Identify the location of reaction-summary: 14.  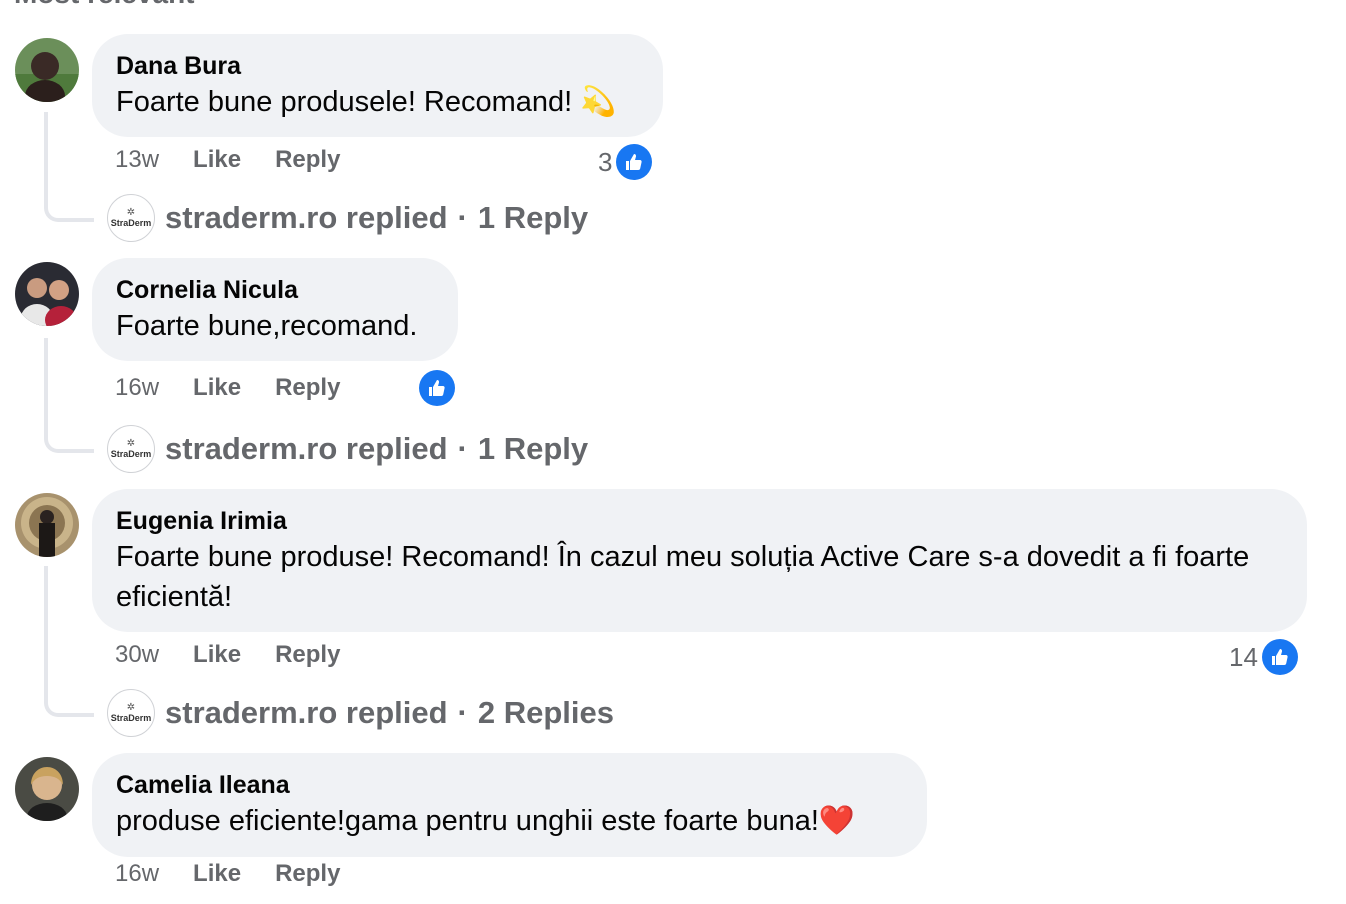
(1263, 657).